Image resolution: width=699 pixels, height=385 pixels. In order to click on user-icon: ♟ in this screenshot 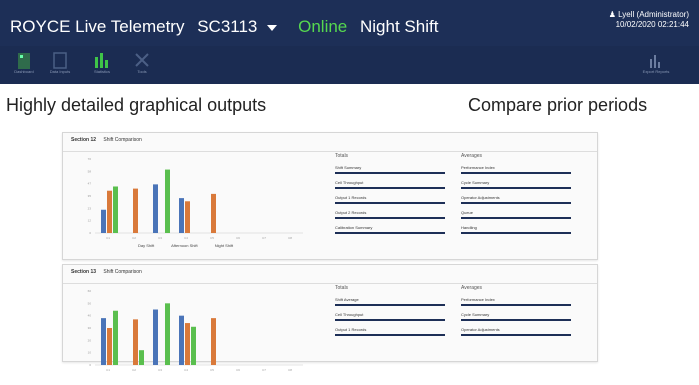, I will do `click(612, 14)`.